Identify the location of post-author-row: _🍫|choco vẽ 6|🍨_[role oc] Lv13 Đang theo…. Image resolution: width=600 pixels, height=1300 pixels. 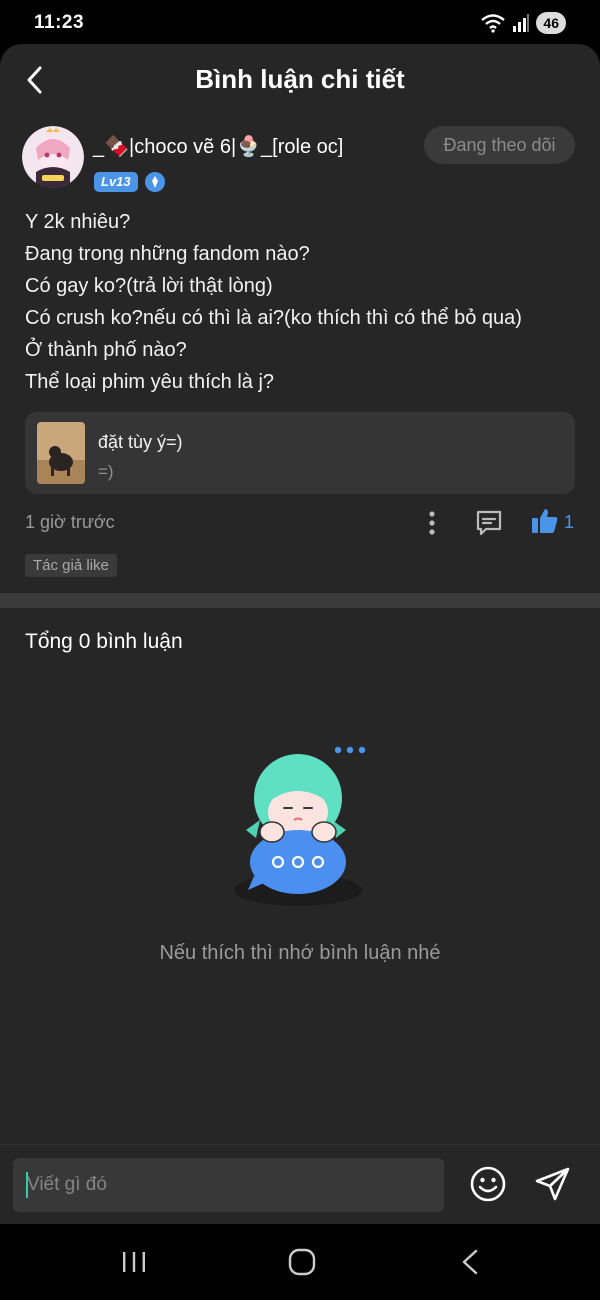
(300, 161).